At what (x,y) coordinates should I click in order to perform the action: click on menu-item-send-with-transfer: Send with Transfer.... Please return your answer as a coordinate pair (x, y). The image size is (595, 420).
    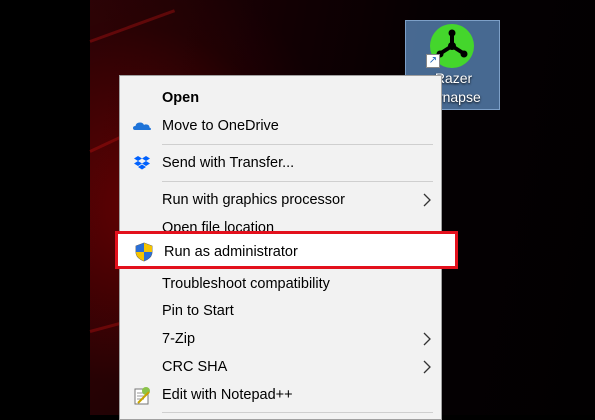
    Looking at the image, I should click on (280, 163).